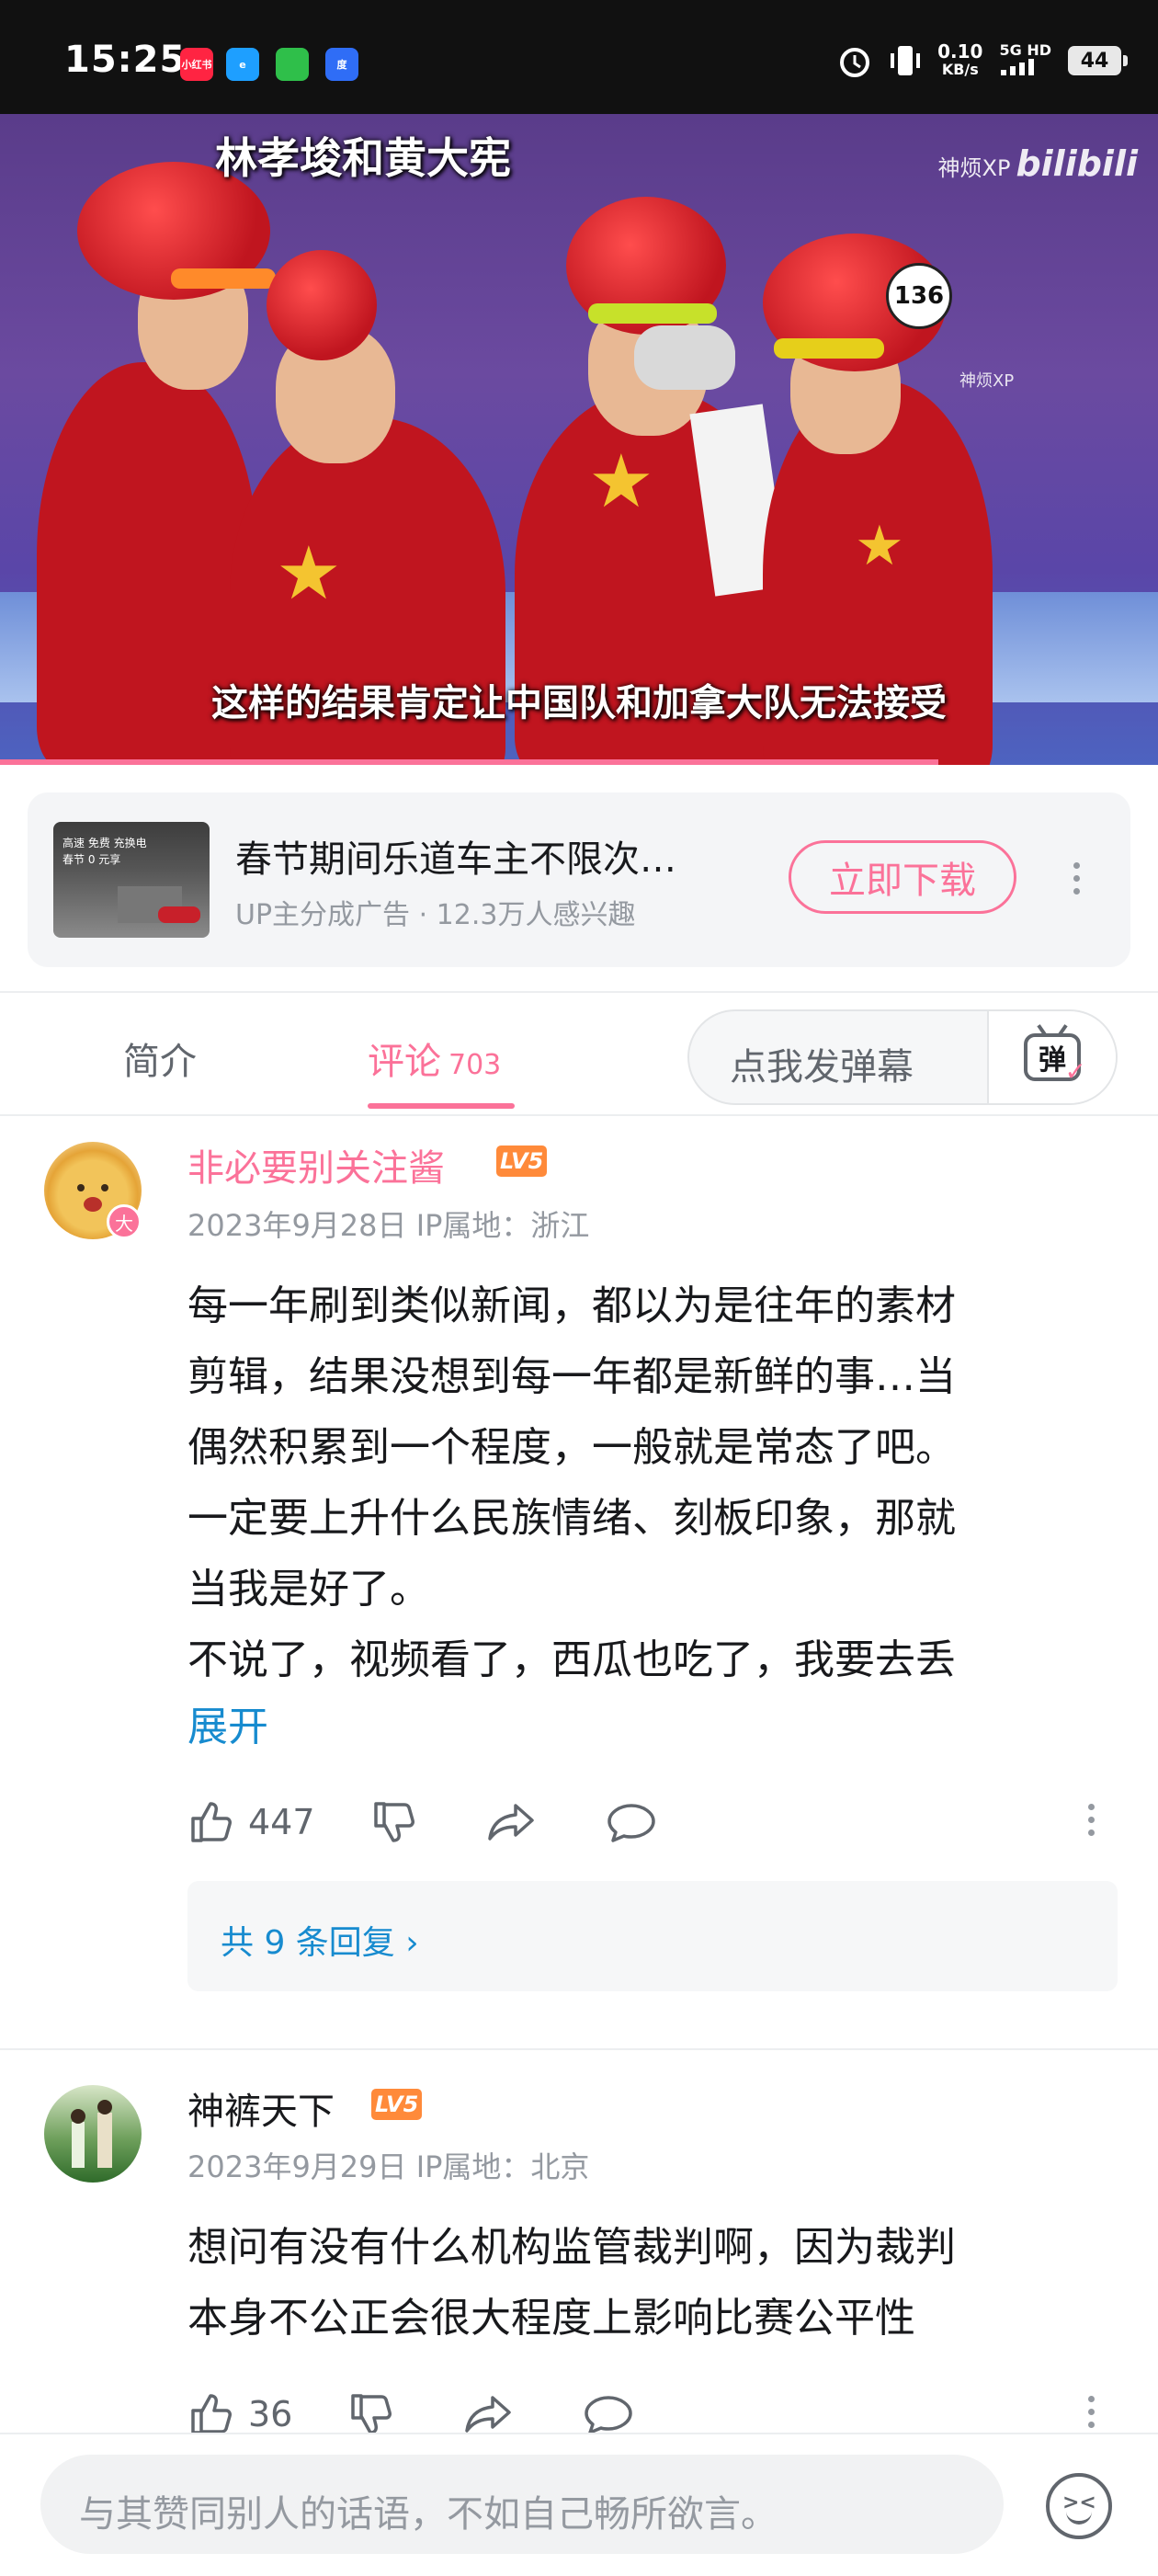 This screenshot has width=1158, height=2576. I want to click on danmaku-input: 点我发弹幕 弹 ✓, so click(903, 1057).